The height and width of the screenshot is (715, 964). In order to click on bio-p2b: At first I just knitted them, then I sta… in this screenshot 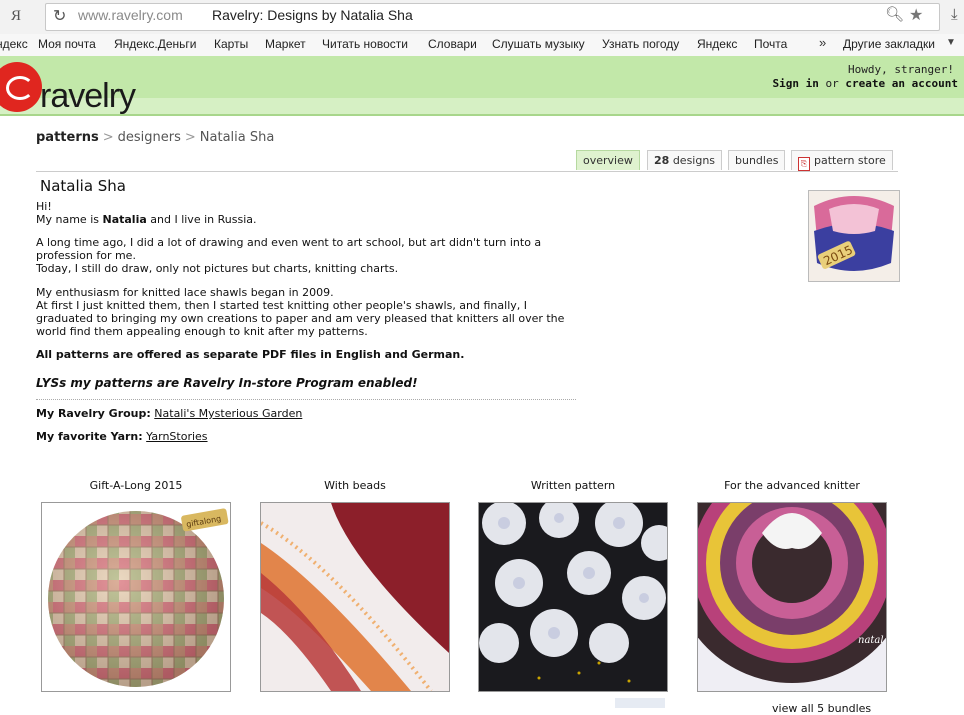, I will do `click(300, 318)`.